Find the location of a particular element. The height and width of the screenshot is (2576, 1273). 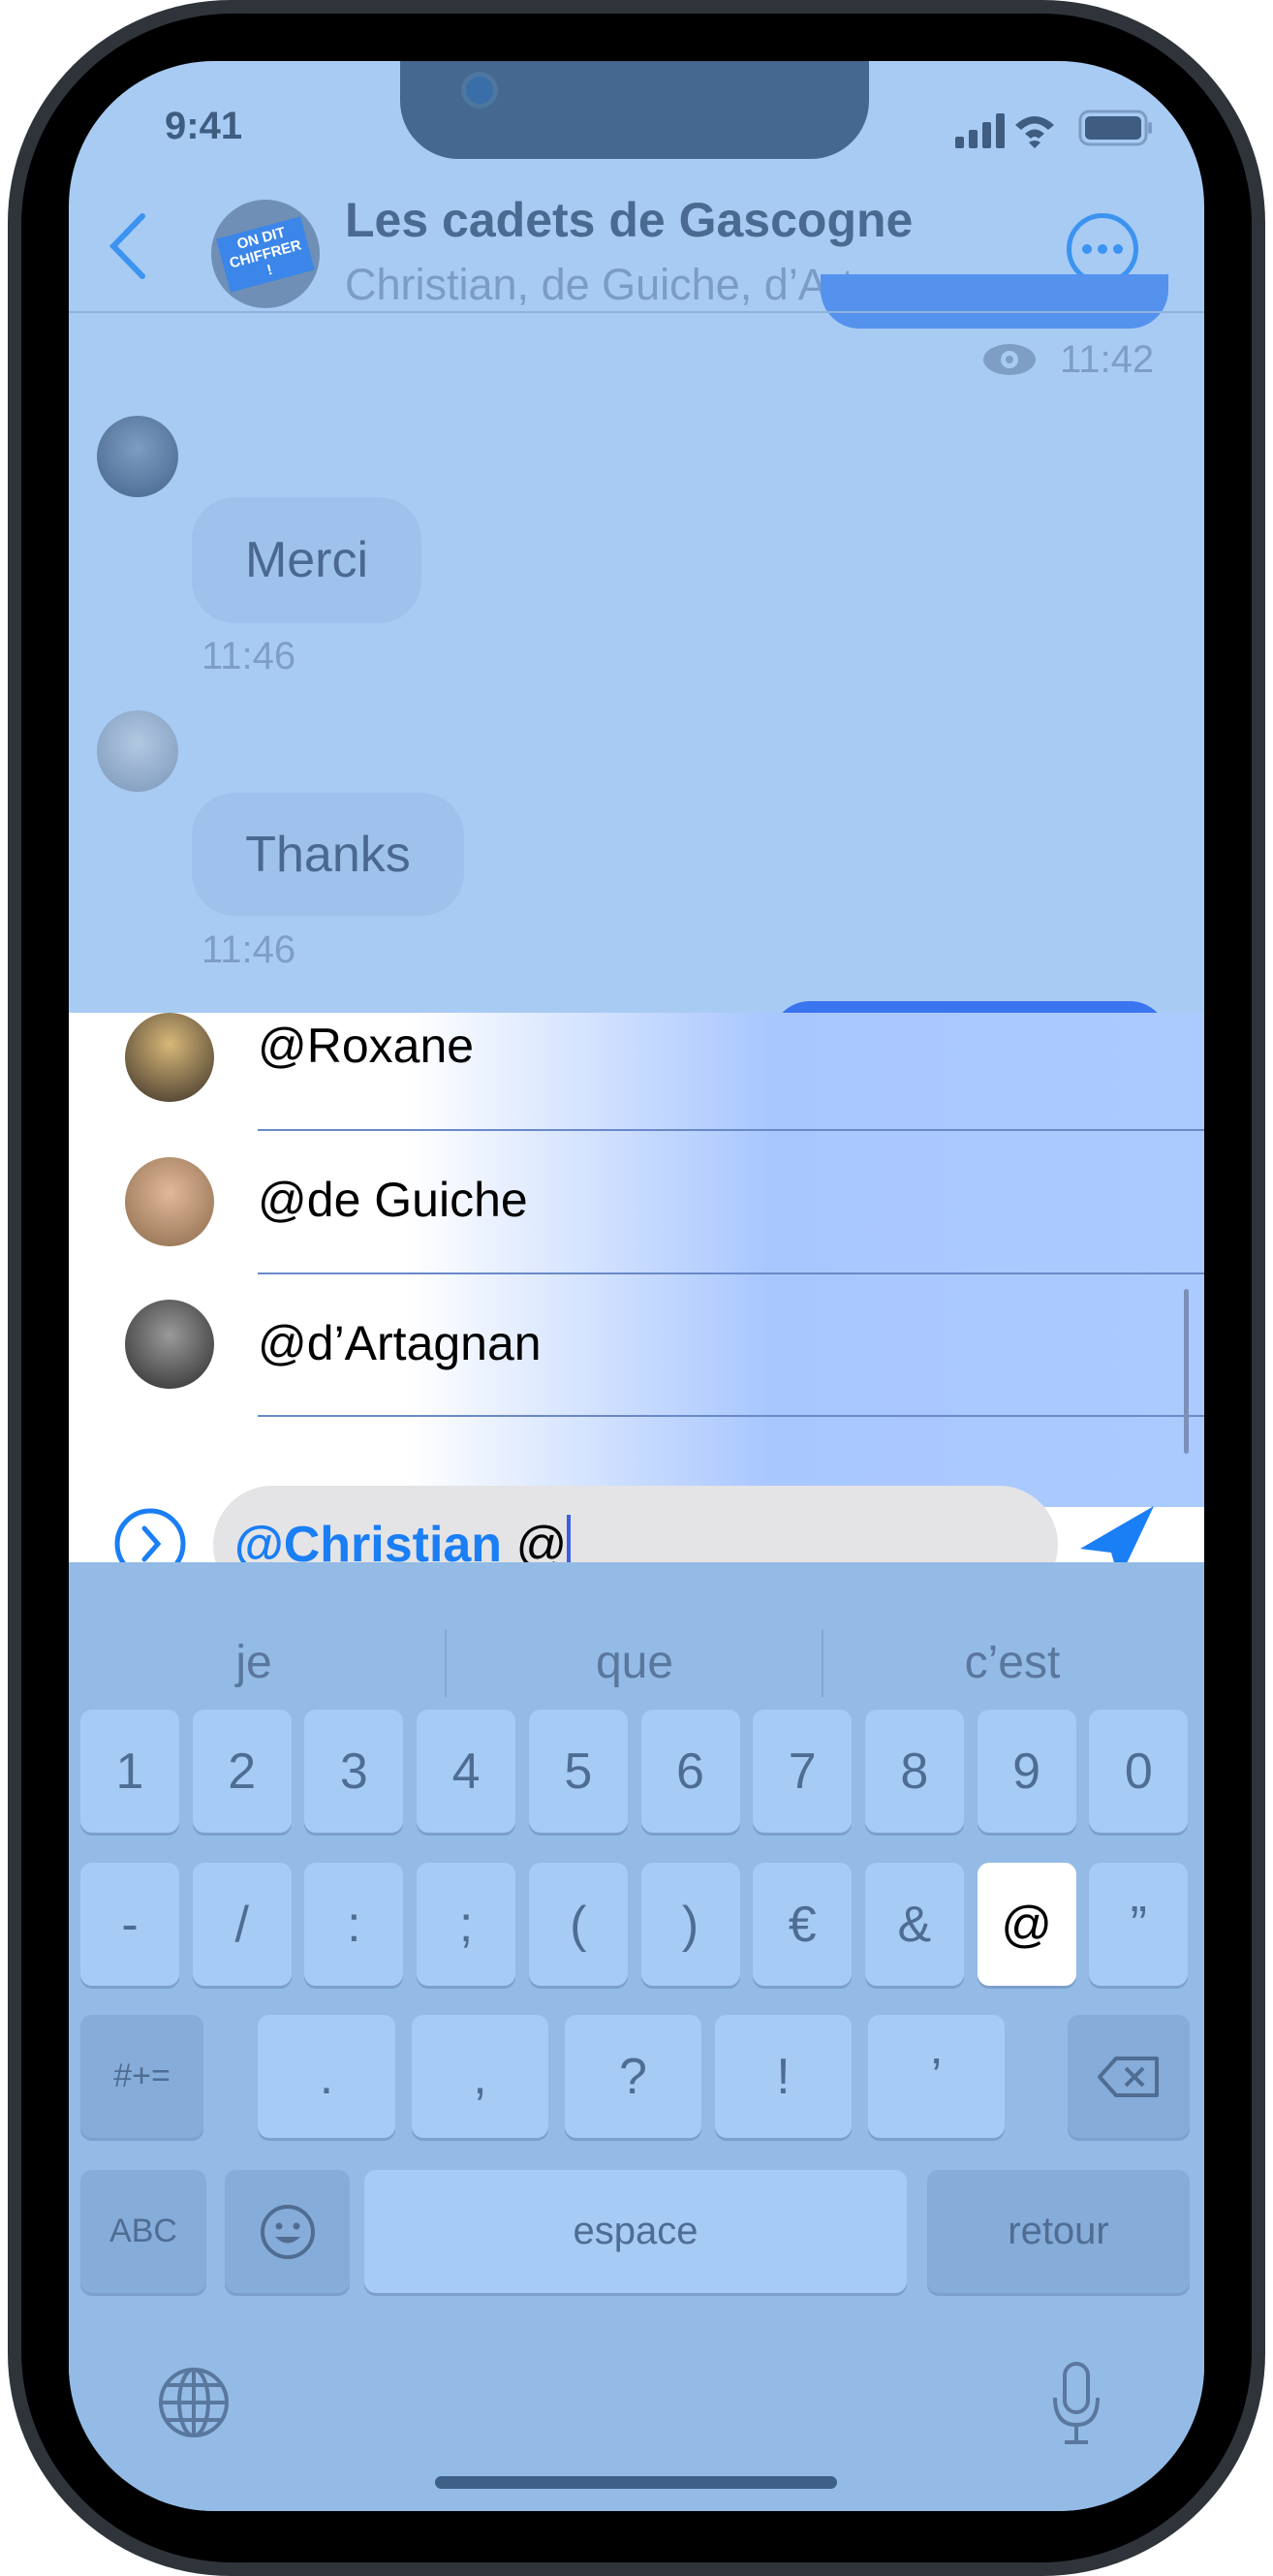

emoji-key is located at coordinates (287, 2231).